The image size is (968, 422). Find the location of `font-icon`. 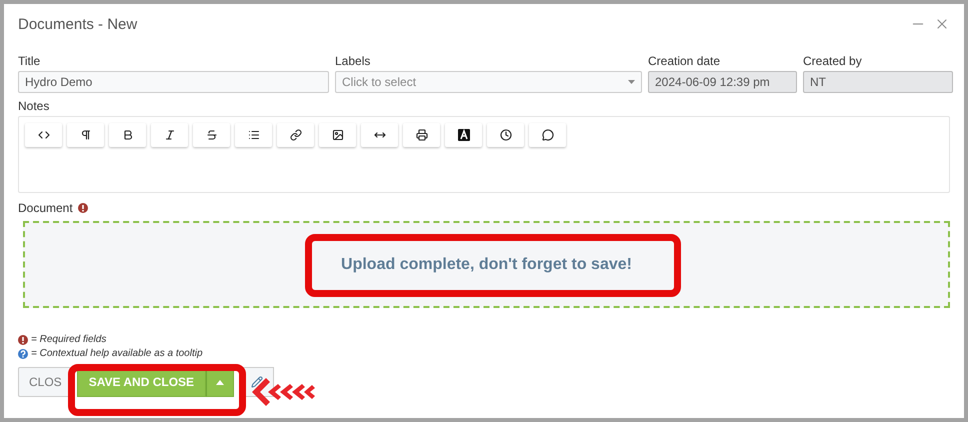

font-icon is located at coordinates (464, 135).